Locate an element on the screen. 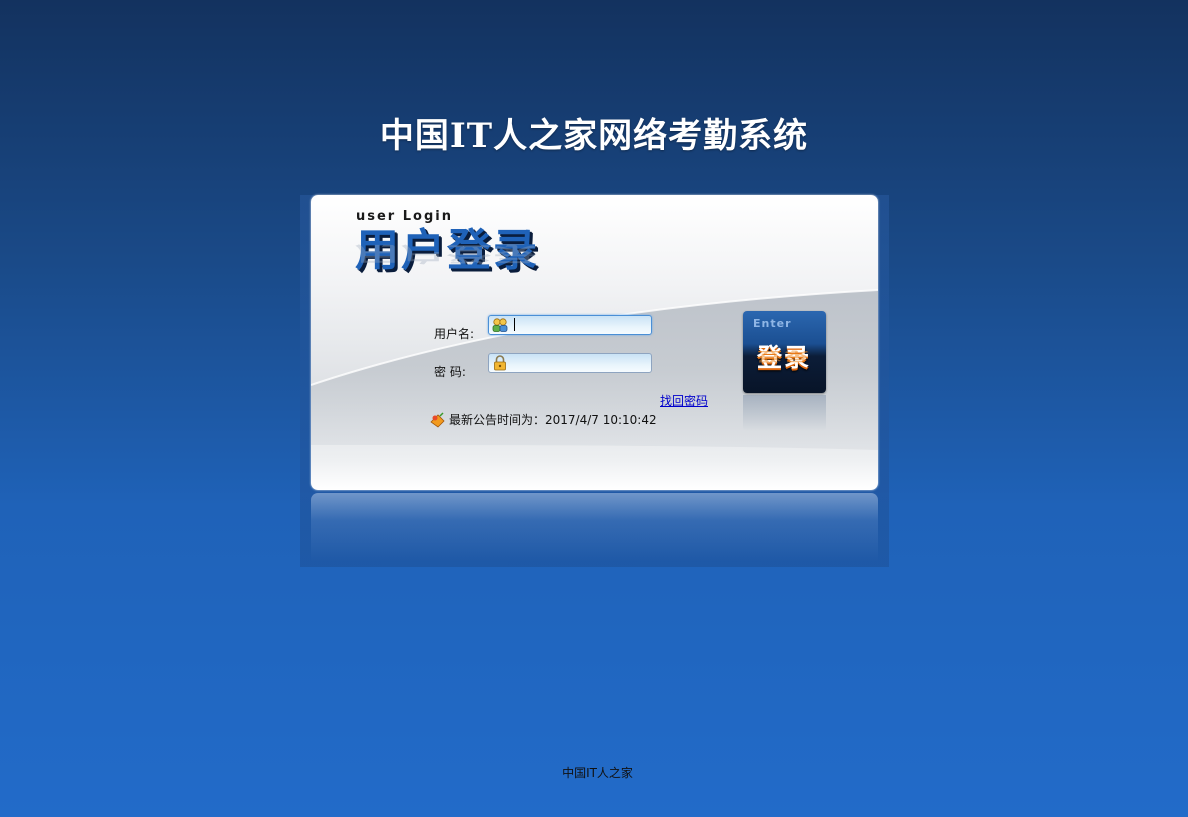 This screenshot has width=1188, height=817. enter-button-reflection is located at coordinates (784, 413).